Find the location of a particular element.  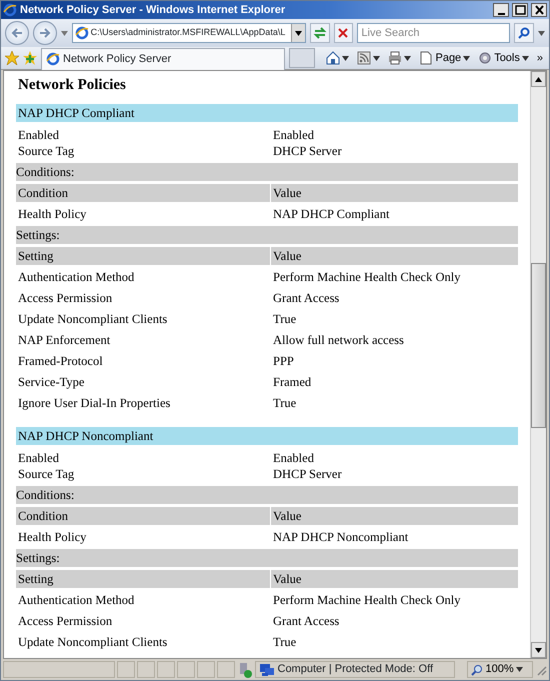

search-field: Live Search is located at coordinates (433, 33).